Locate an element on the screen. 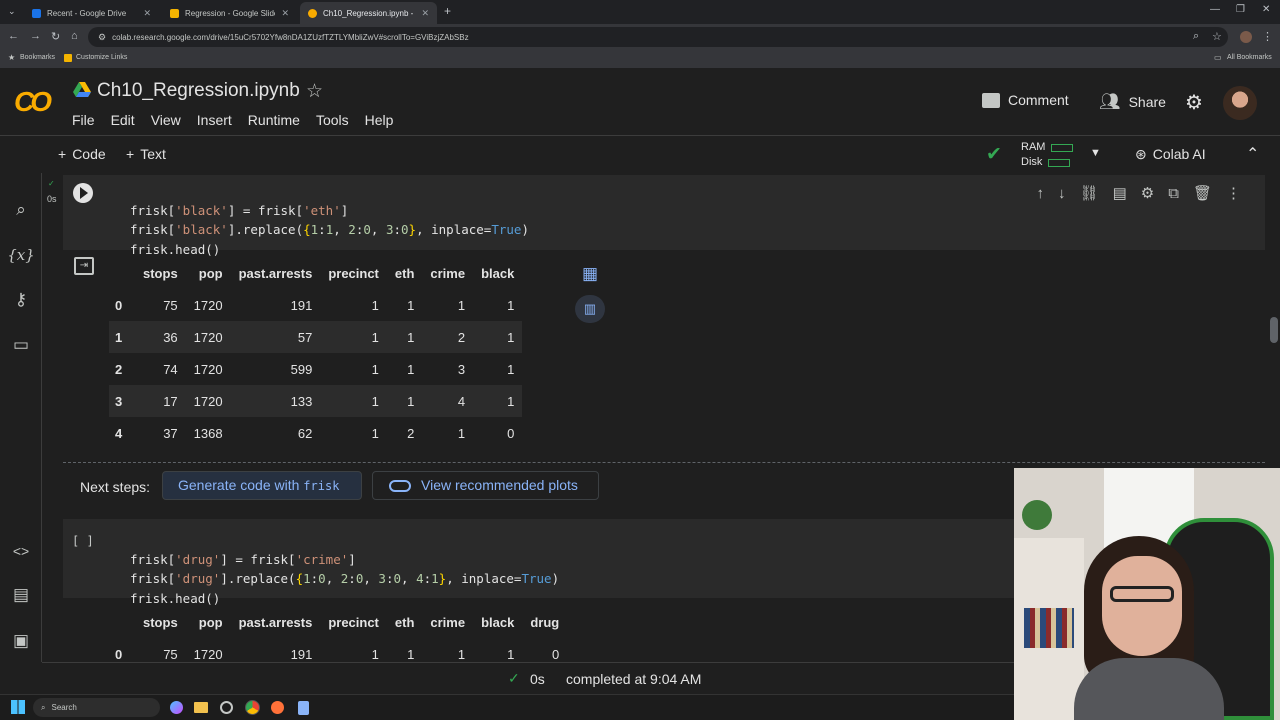 The width and height of the screenshot is (1280, 720). menu-help: Help is located at coordinates (382, 120).